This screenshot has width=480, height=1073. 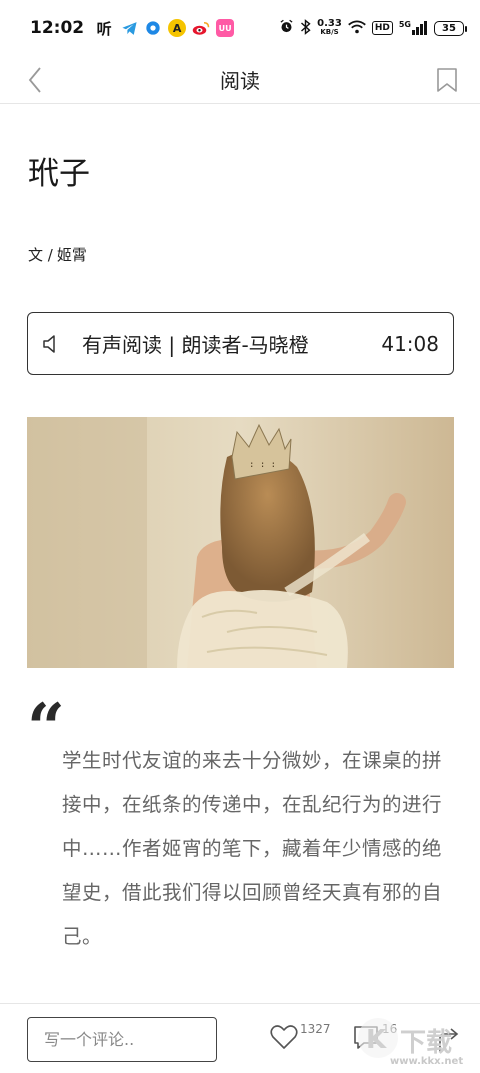 What do you see at coordinates (262, 465) in the screenshot?
I see `svg-text:: : :: : : :` at bounding box center [262, 465].